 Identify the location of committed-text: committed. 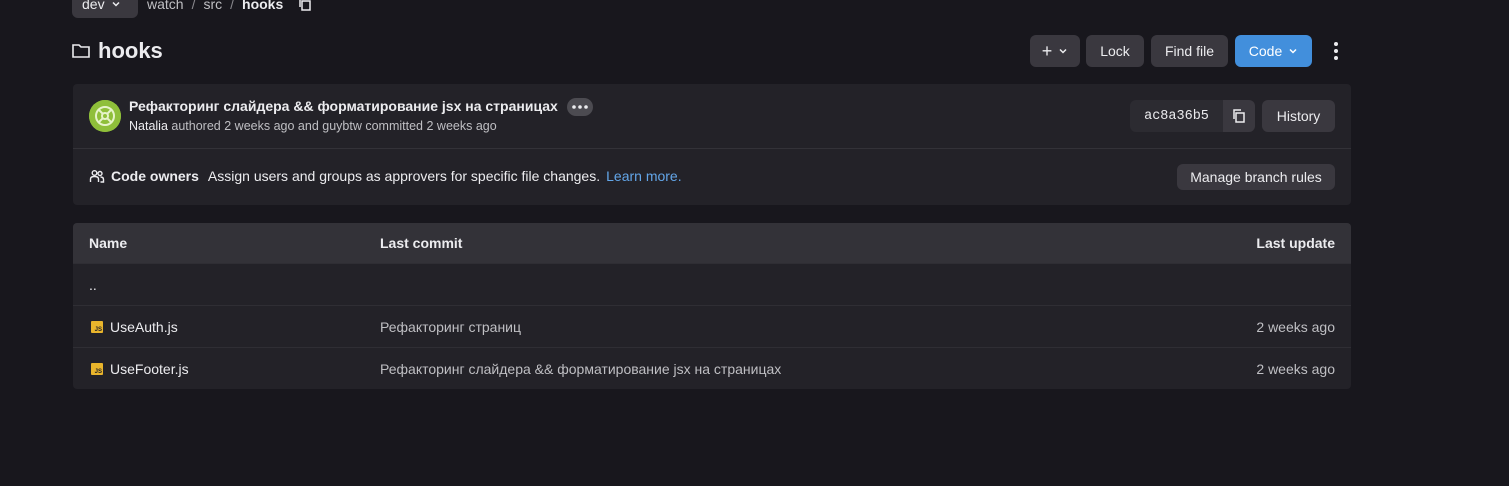
(394, 126).